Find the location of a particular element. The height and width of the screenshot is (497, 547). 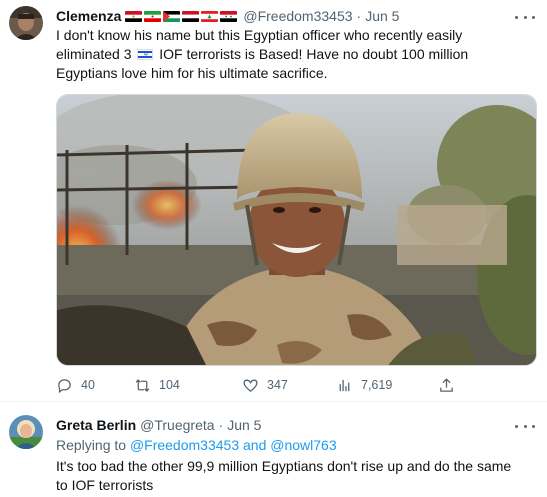

reply-icon is located at coordinates (64, 385).